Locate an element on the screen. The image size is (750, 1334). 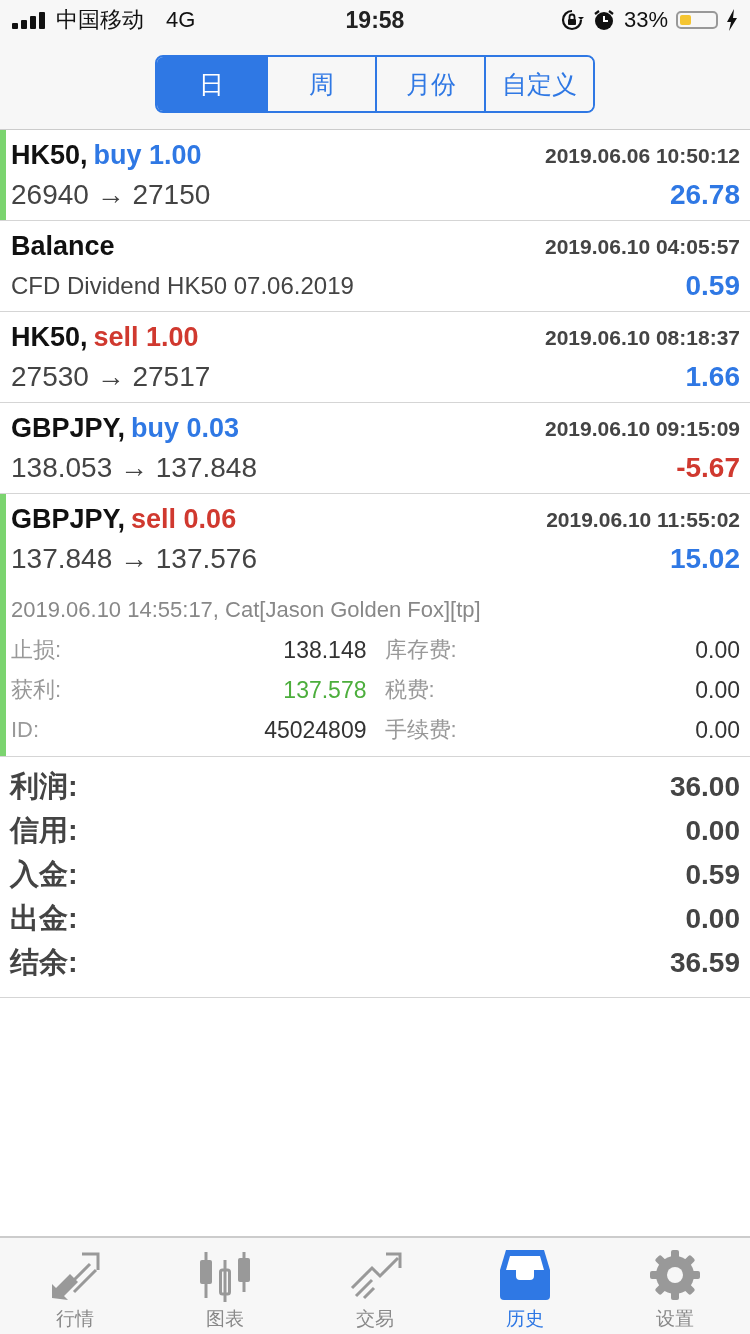
field-label: ID: is located at coordinates (25, 730).